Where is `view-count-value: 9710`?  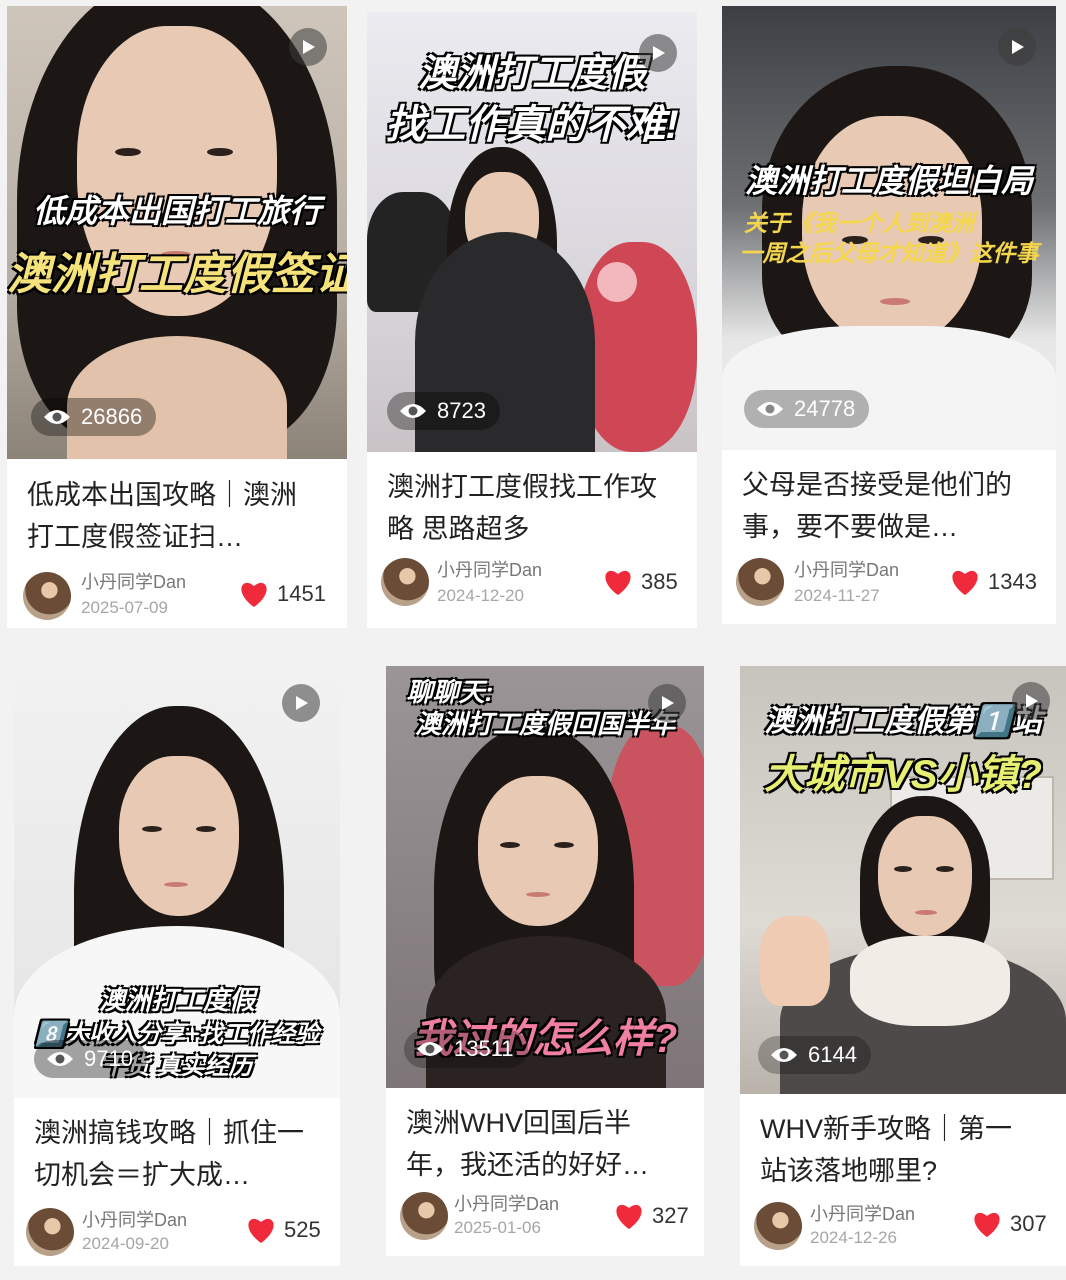
view-count-value: 9710 is located at coordinates (108, 1058).